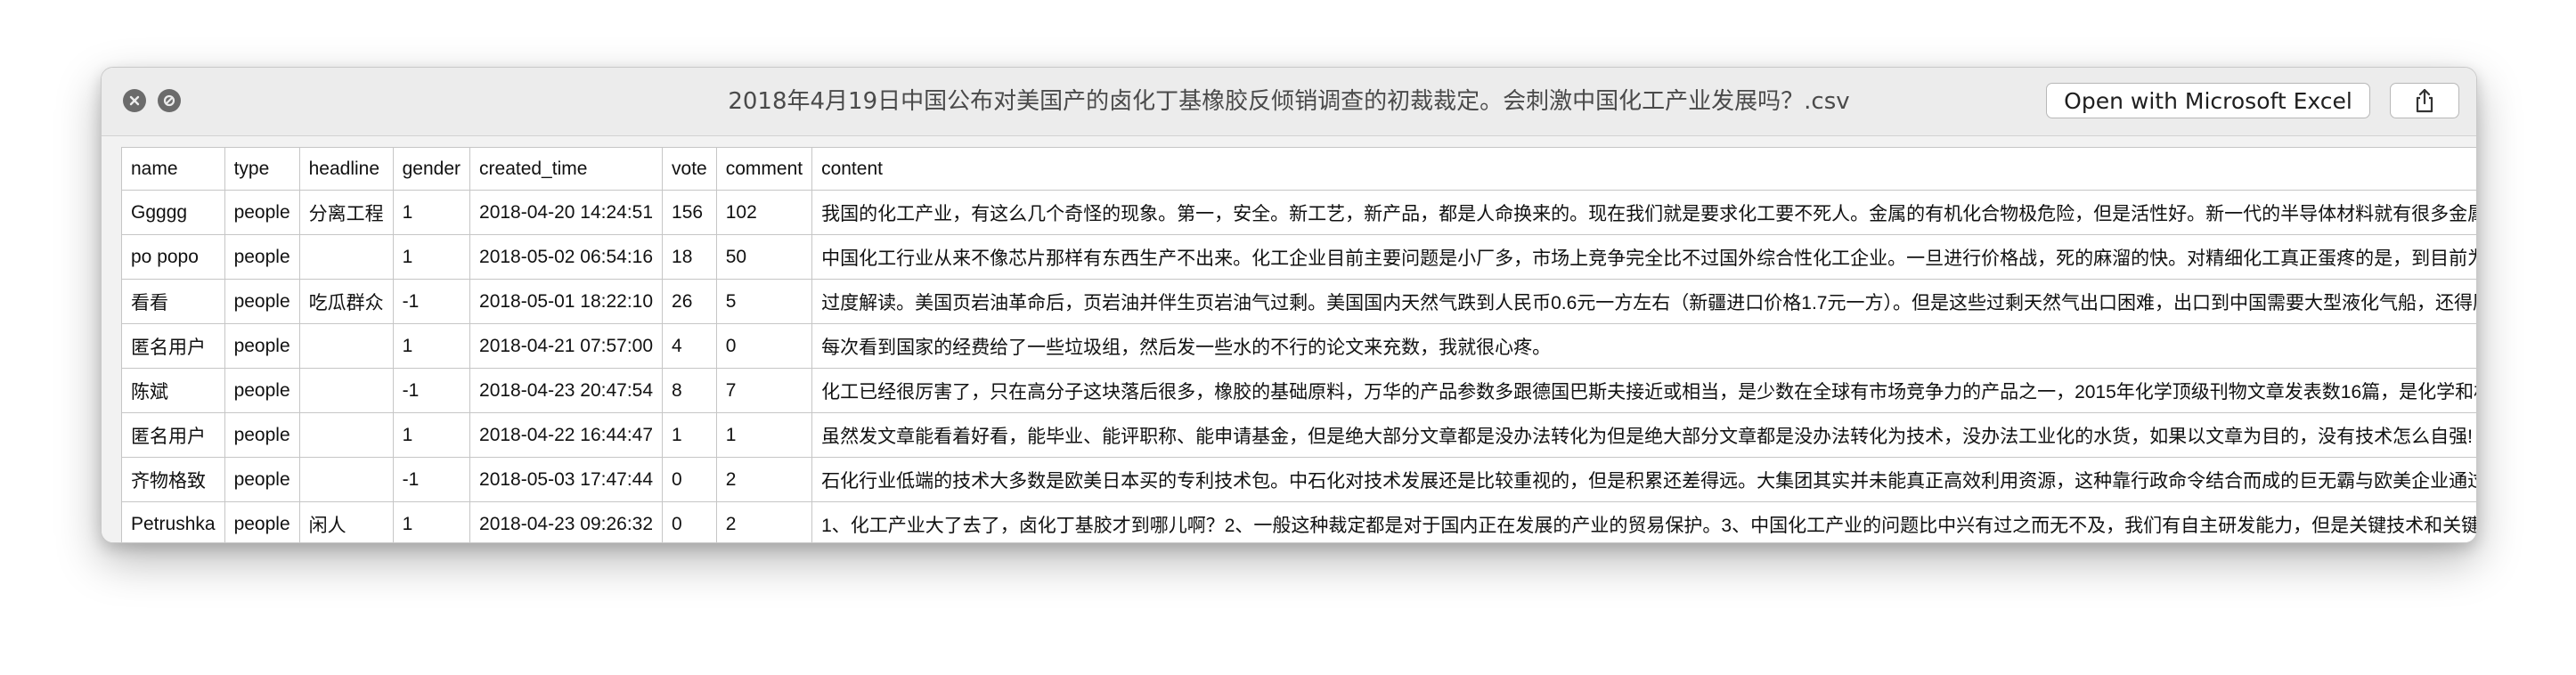  What do you see at coordinates (690, 257) in the screenshot?
I see `cell-vote: 18` at bounding box center [690, 257].